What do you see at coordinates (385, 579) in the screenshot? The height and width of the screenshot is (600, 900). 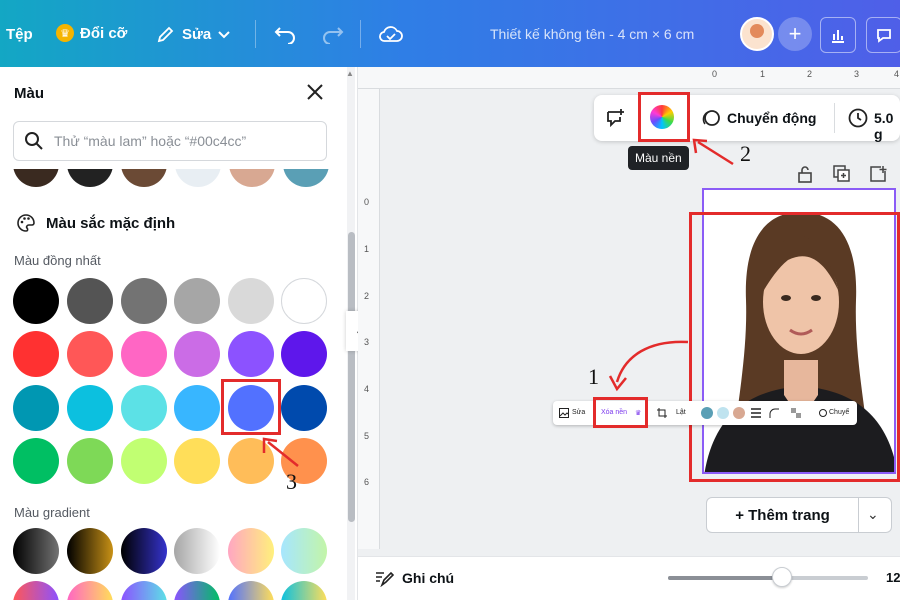 I see `notes-icon` at bounding box center [385, 579].